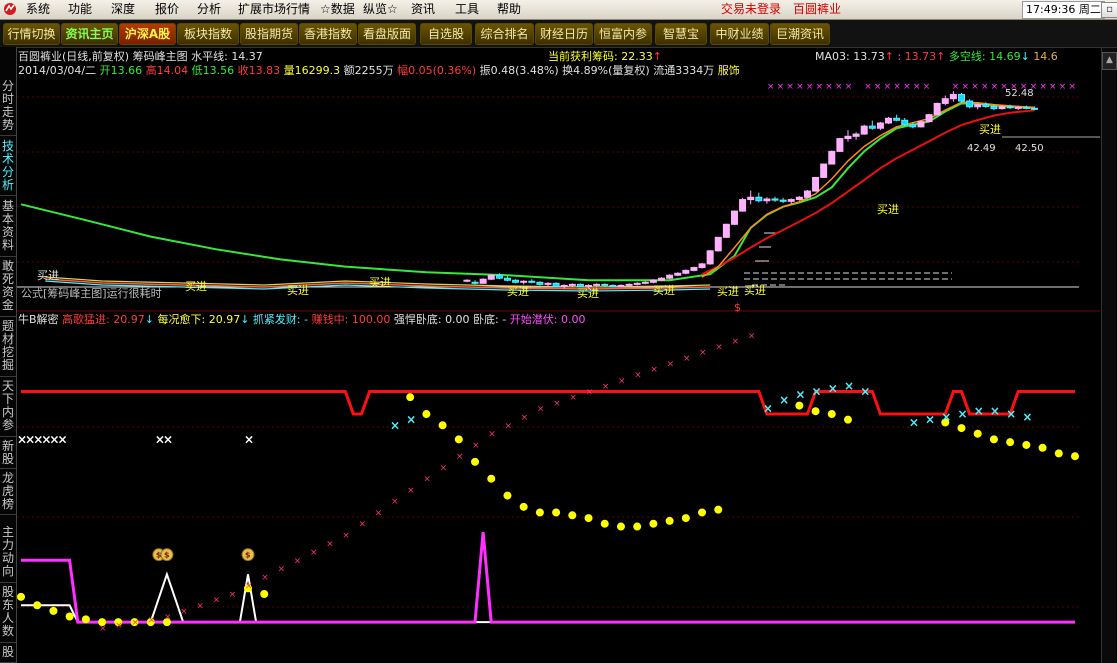 The width and height of the screenshot is (1117, 663). I want to click on scroll-up-icon: ▲, so click(1109, 61).